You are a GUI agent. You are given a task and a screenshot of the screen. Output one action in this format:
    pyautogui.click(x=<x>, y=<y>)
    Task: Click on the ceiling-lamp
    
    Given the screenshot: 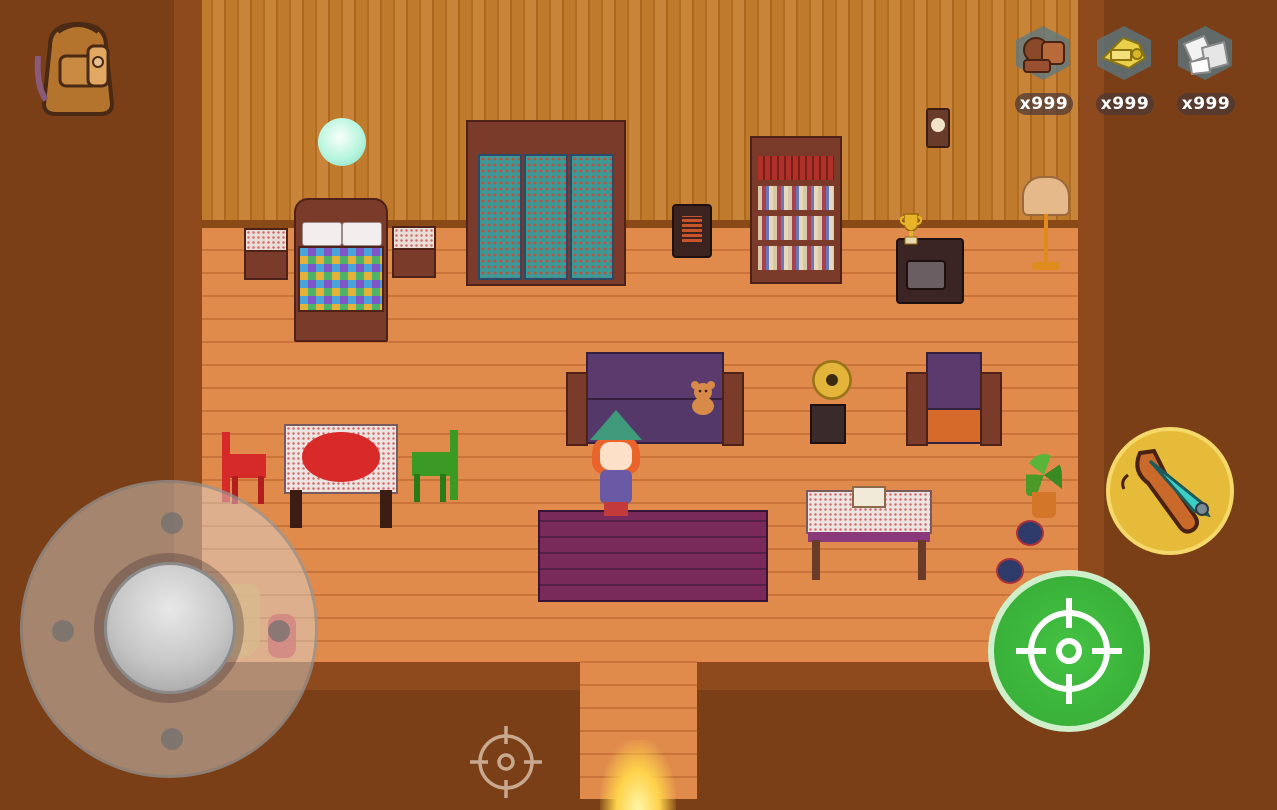 What is the action you would take?
    pyautogui.click(x=342, y=142)
    